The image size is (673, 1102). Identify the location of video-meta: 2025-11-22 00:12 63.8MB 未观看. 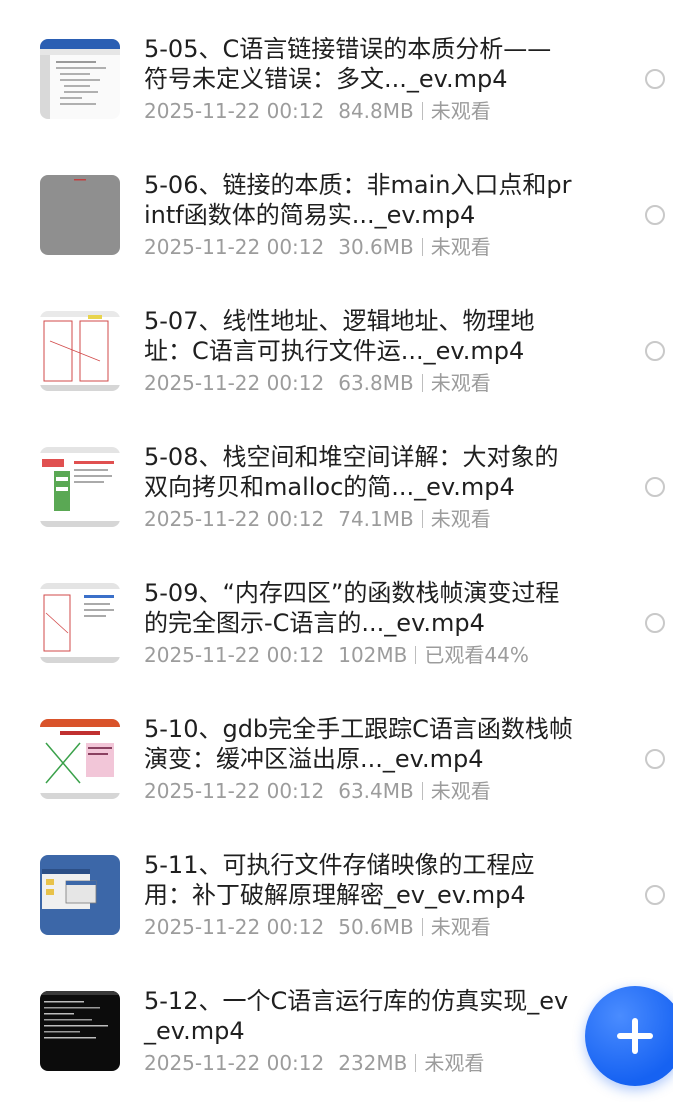
(317, 383).